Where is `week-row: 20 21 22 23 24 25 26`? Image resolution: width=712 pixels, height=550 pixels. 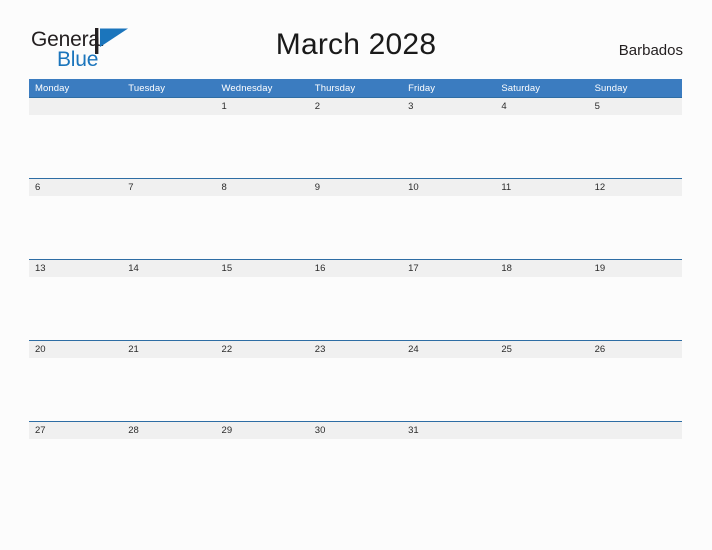 week-row: 20 21 22 23 24 25 26 is located at coordinates (355, 380).